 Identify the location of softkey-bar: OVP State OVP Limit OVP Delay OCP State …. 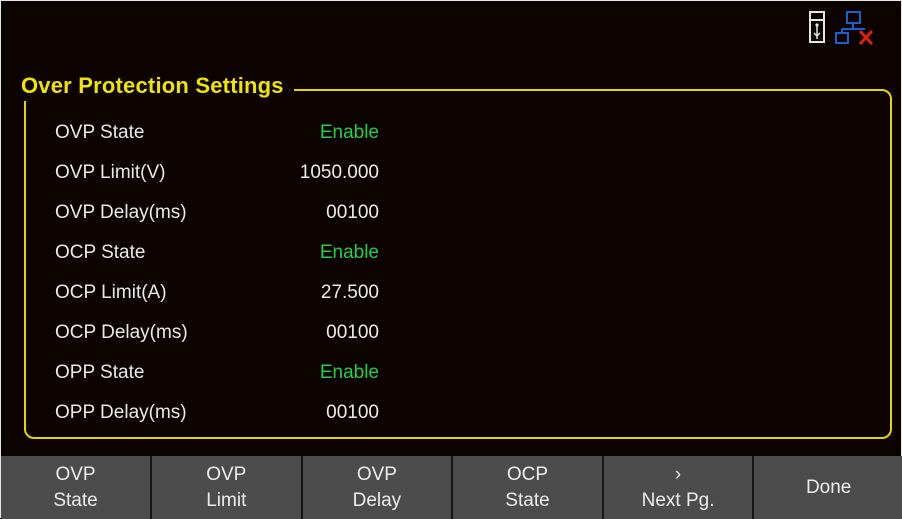
(451, 487).